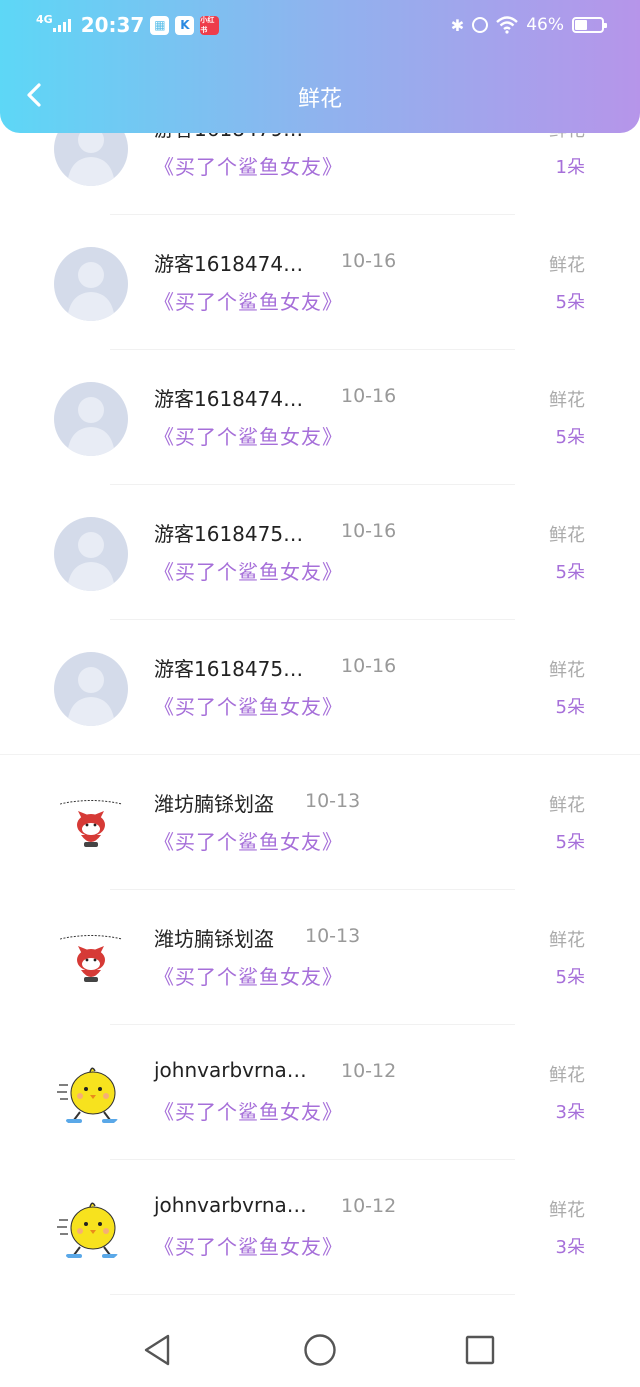 This screenshot has height=1387, width=640. Describe the element at coordinates (570, 167) in the screenshot. I see `gift-count: 1朵` at that location.